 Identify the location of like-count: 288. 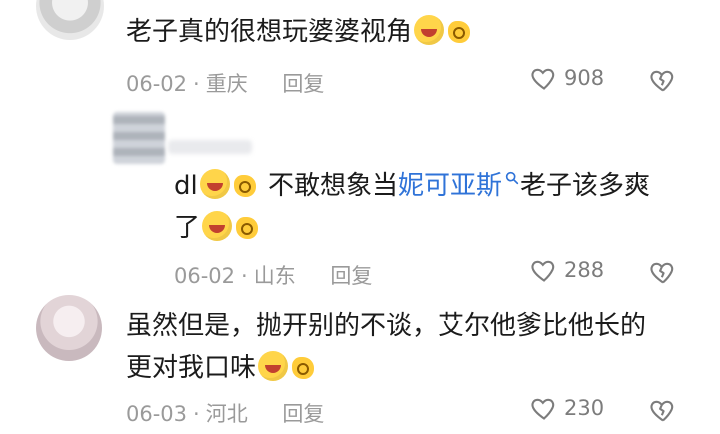
(584, 270).